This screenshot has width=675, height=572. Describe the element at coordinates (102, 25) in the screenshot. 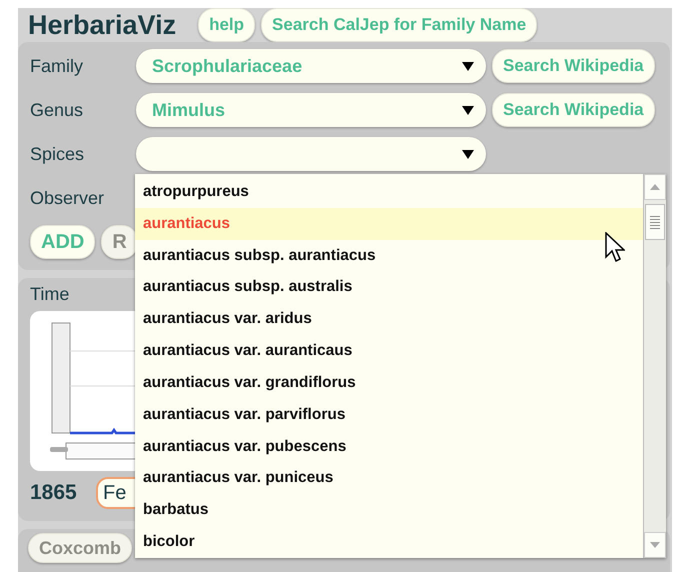

I see `app-title: HerbariaViz` at that location.